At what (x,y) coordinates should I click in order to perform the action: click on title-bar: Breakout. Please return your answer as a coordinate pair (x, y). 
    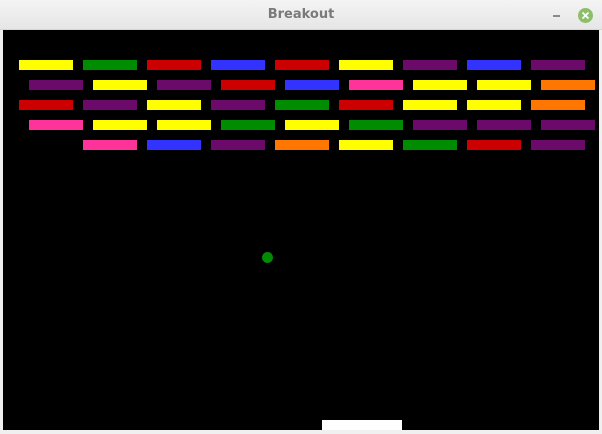
    Looking at the image, I should click on (301, 15).